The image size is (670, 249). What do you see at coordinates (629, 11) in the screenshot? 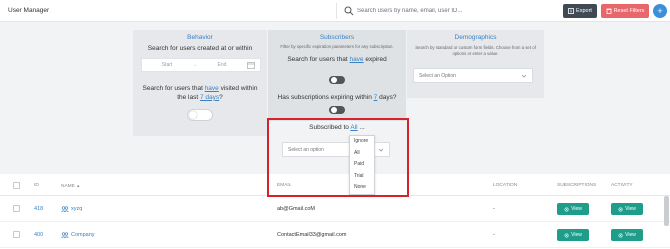
I see `reset-filters-label: Reset Filters` at bounding box center [629, 11].